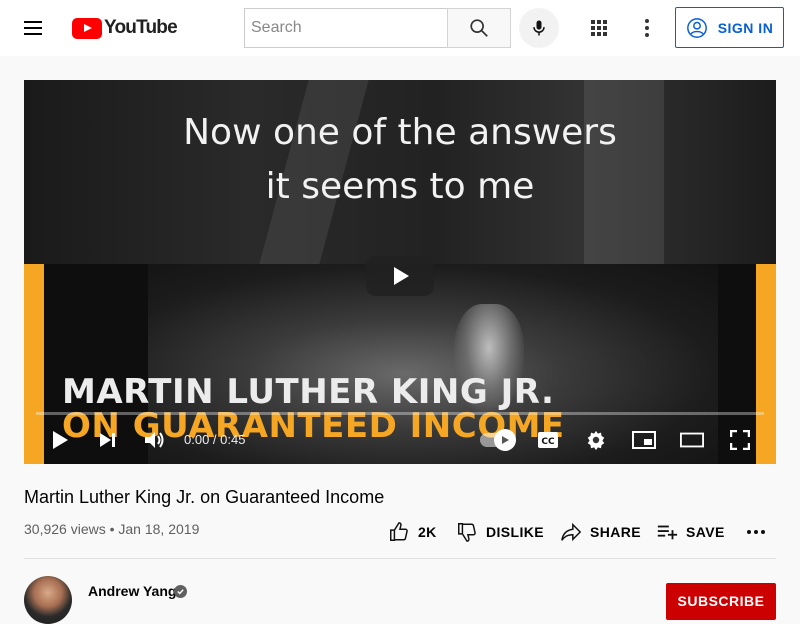 The height and width of the screenshot is (624, 800). I want to click on next-button, so click(108, 440).